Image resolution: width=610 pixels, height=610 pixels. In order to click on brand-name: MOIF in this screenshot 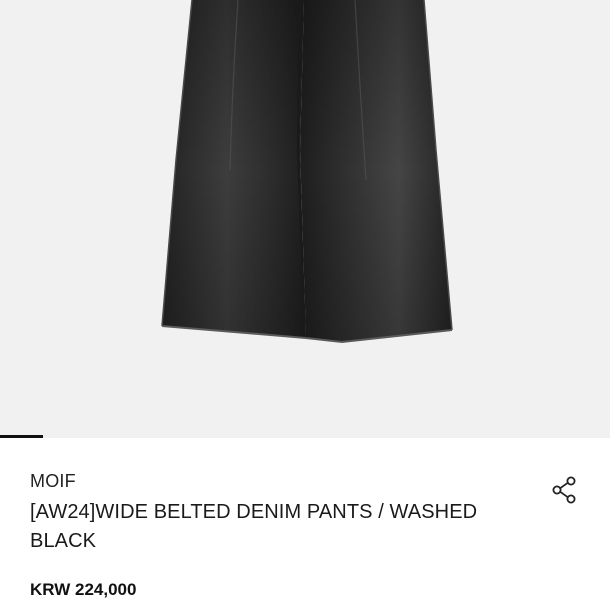, I will do `click(53, 481)`.